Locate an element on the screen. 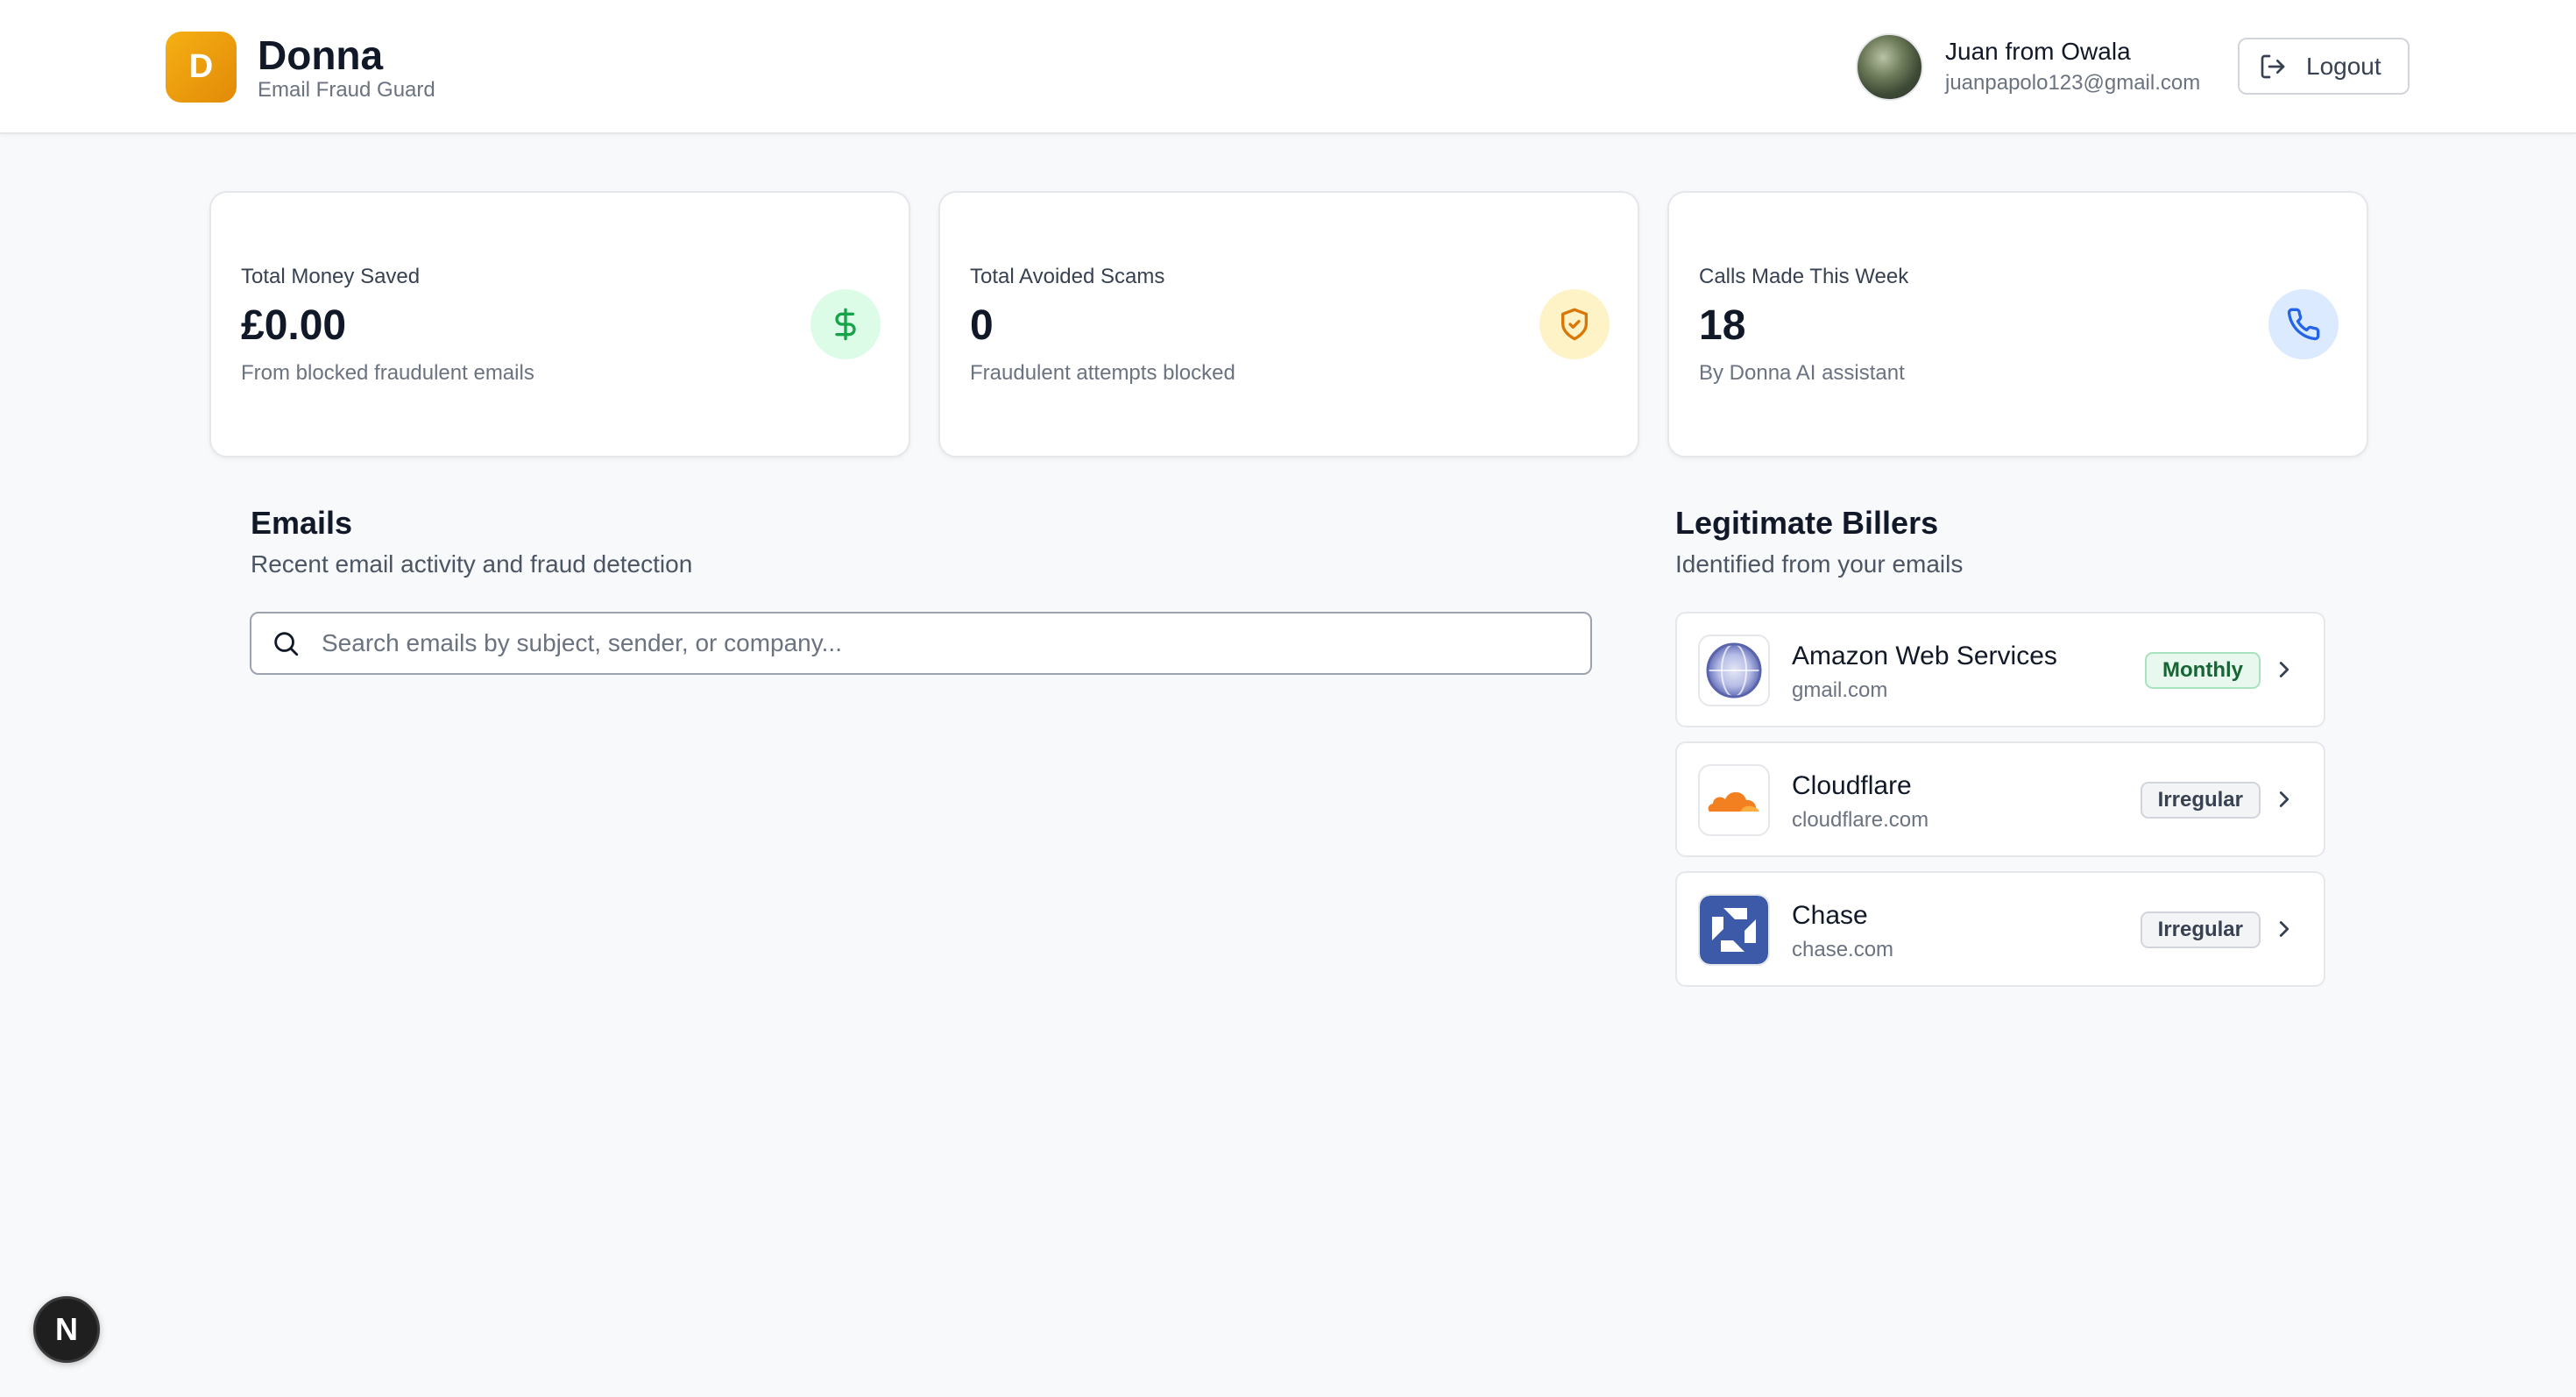 The height and width of the screenshot is (1397, 2576). biller-domain: cloudflare.com is located at coordinates (1860, 820).